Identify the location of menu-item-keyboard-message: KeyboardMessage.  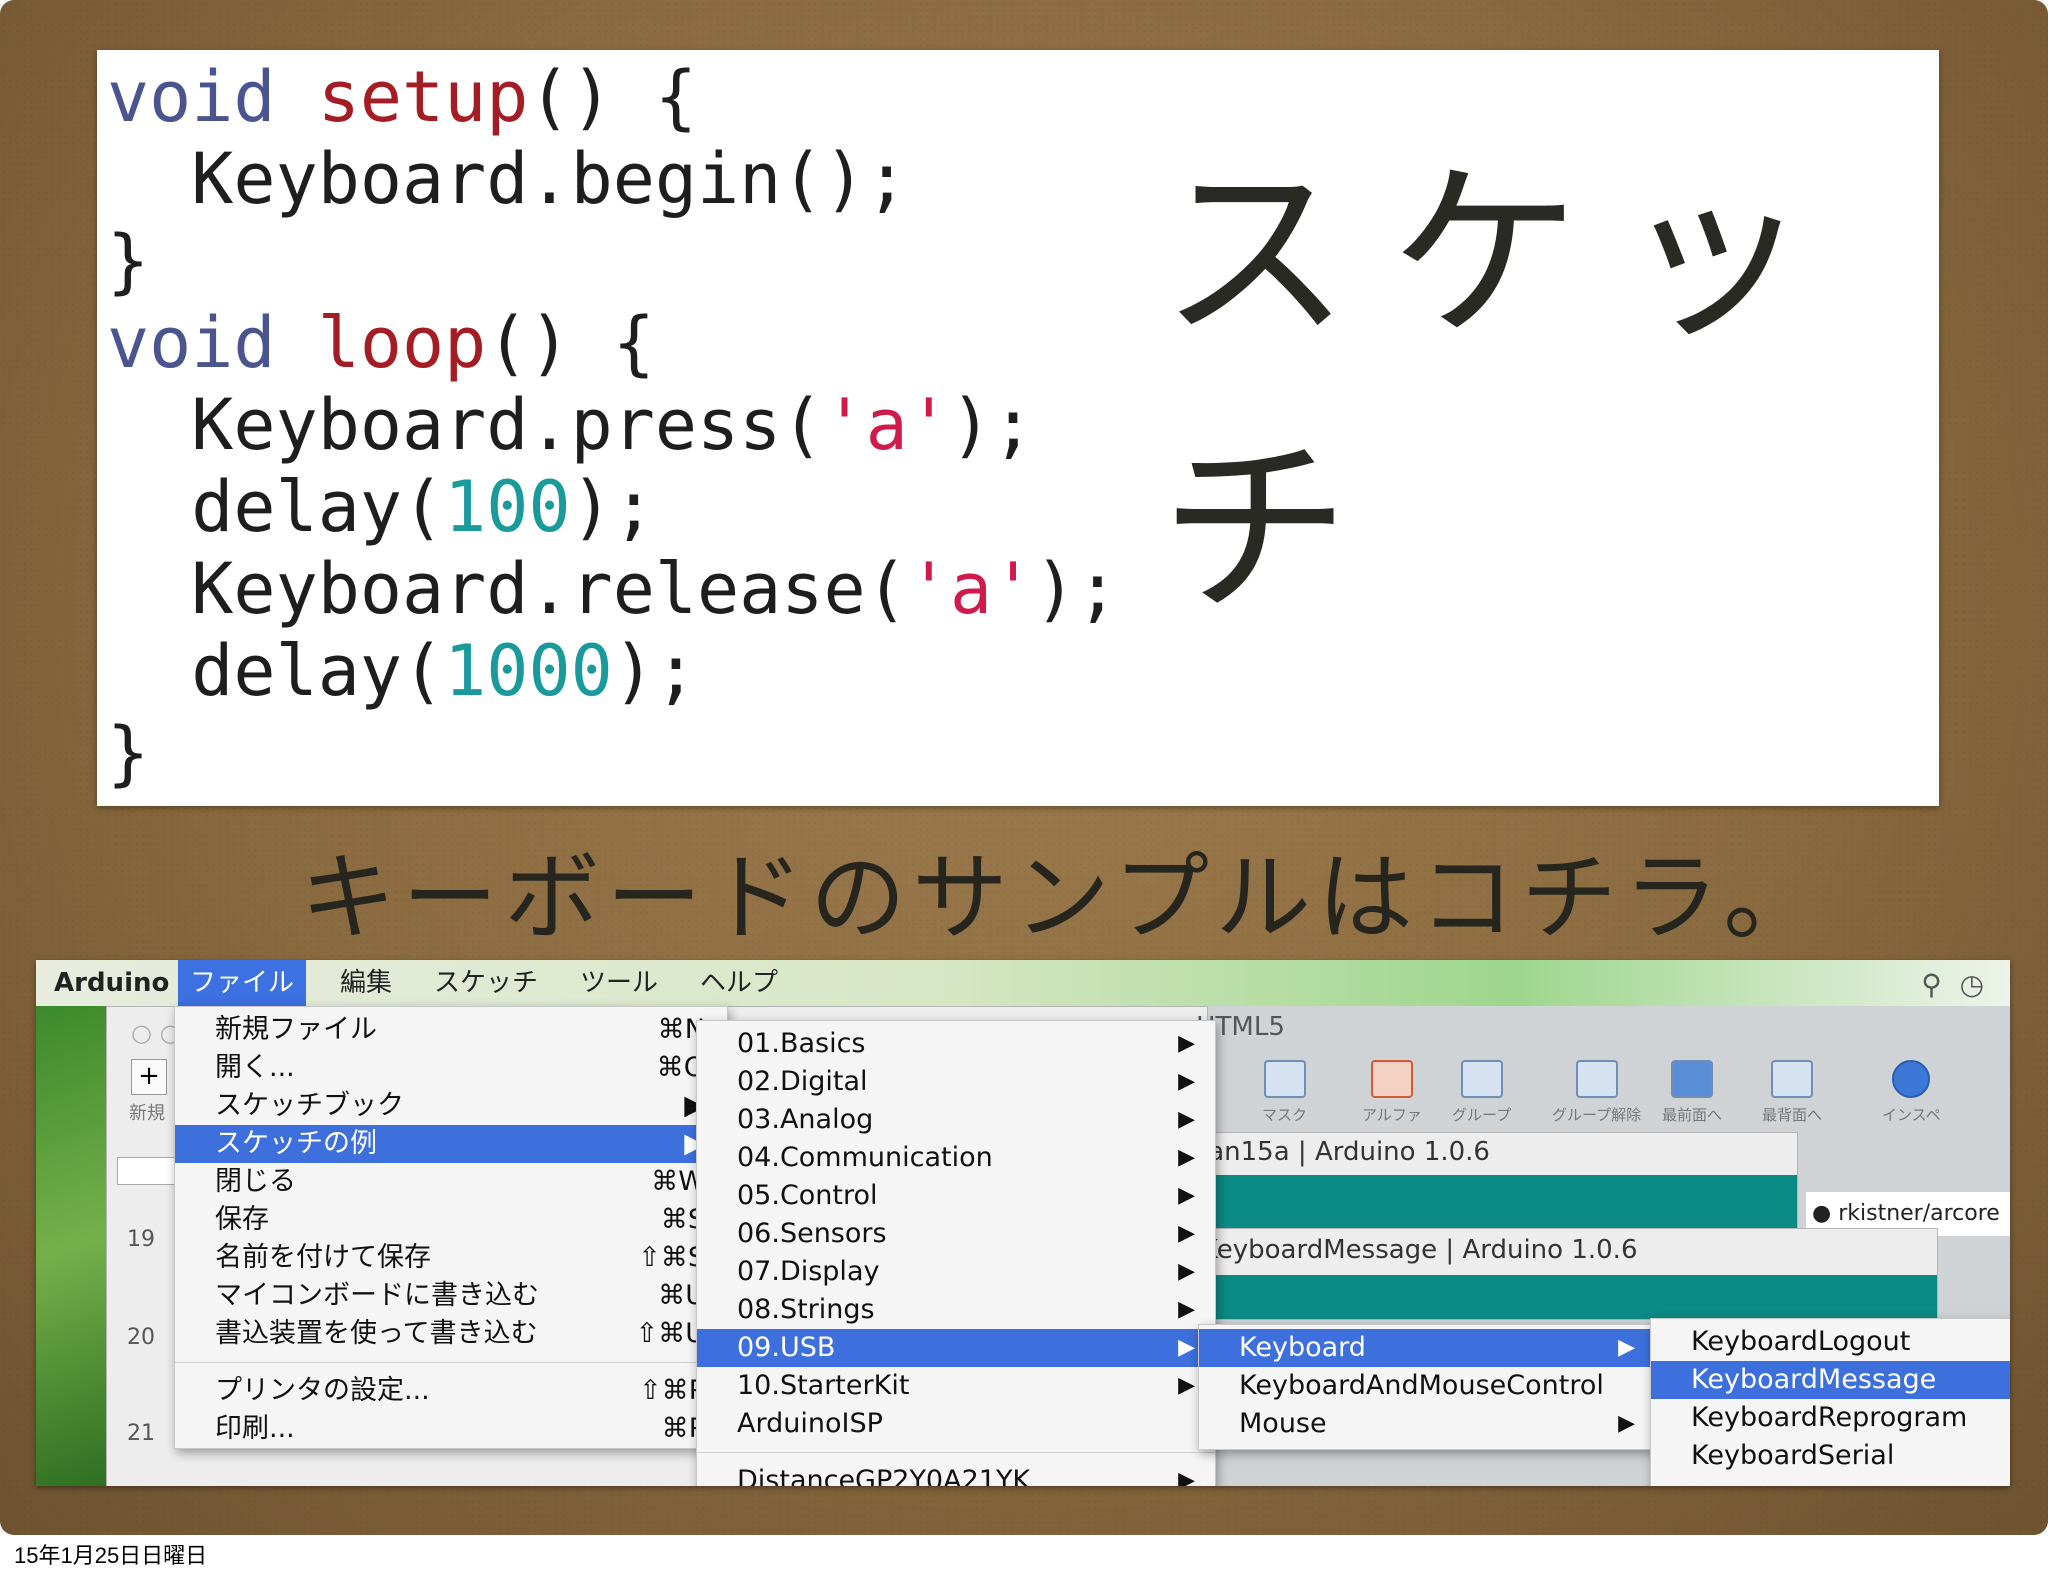
(1830, 1380).